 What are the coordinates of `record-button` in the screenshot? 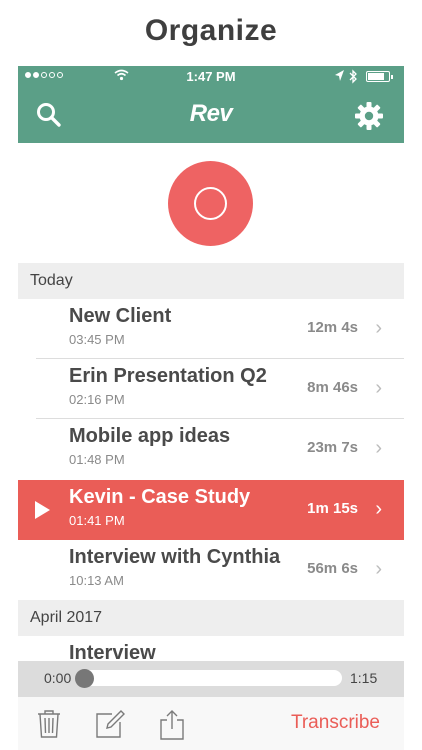 It's located at (210, 203).